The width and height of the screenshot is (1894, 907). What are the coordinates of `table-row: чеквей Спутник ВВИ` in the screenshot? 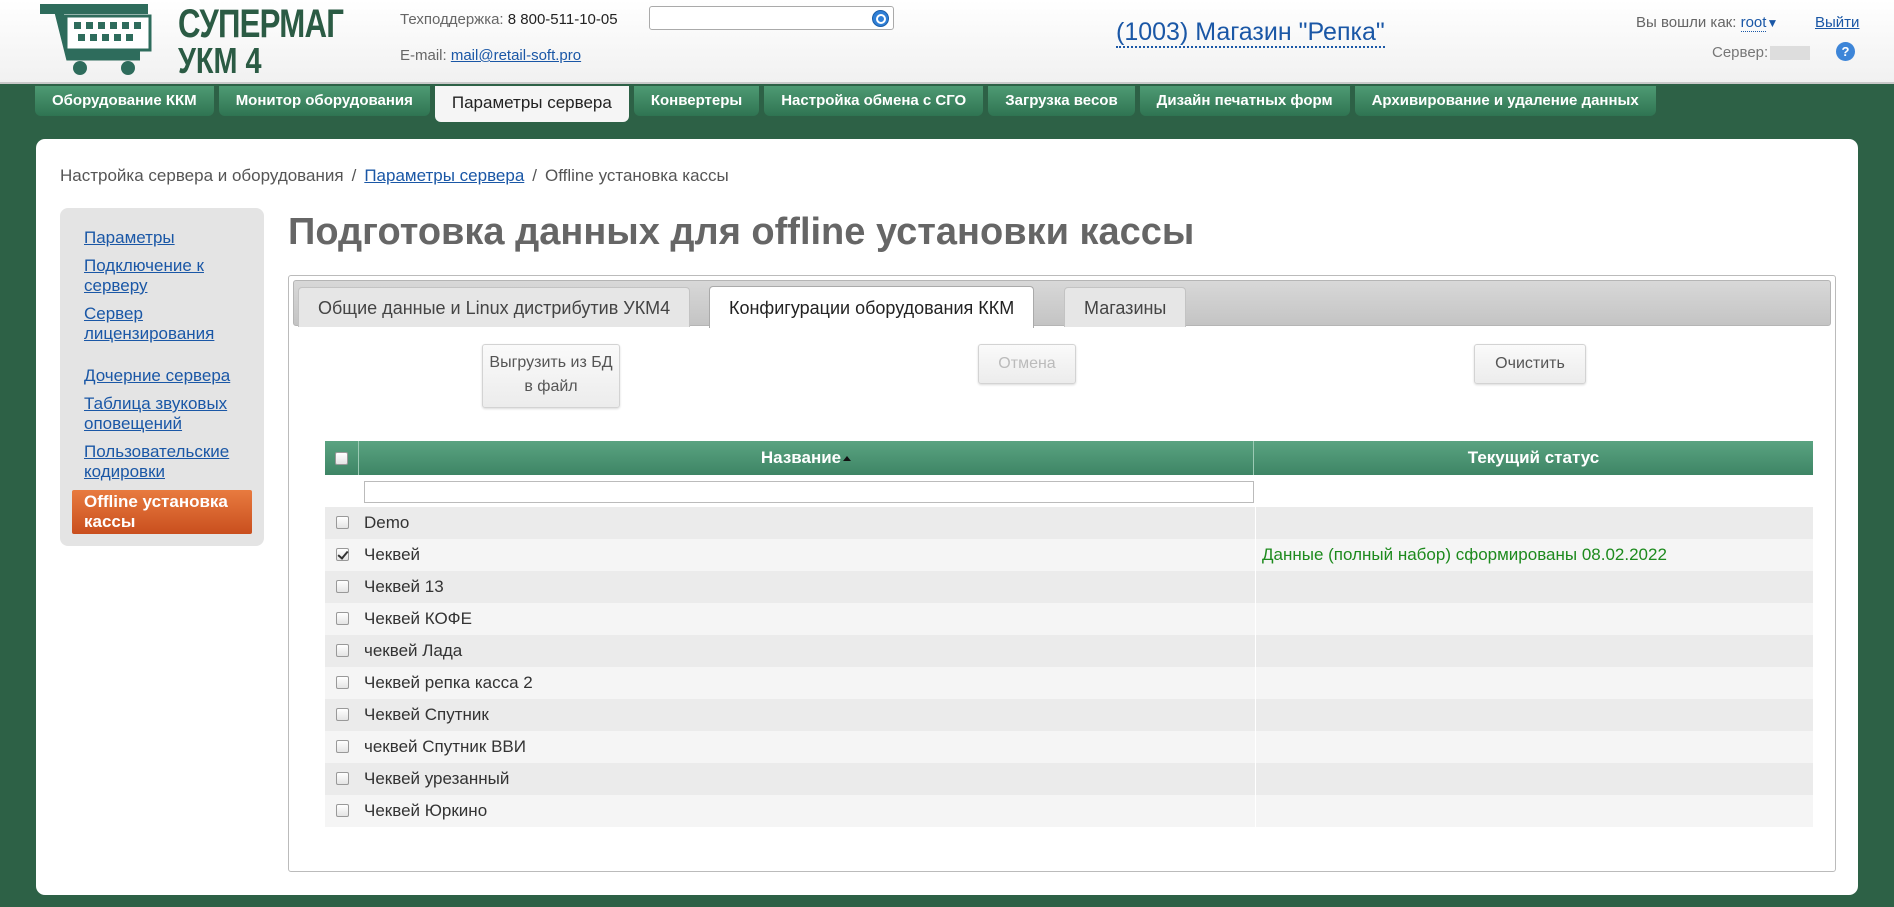 It's located at (1069, 747).